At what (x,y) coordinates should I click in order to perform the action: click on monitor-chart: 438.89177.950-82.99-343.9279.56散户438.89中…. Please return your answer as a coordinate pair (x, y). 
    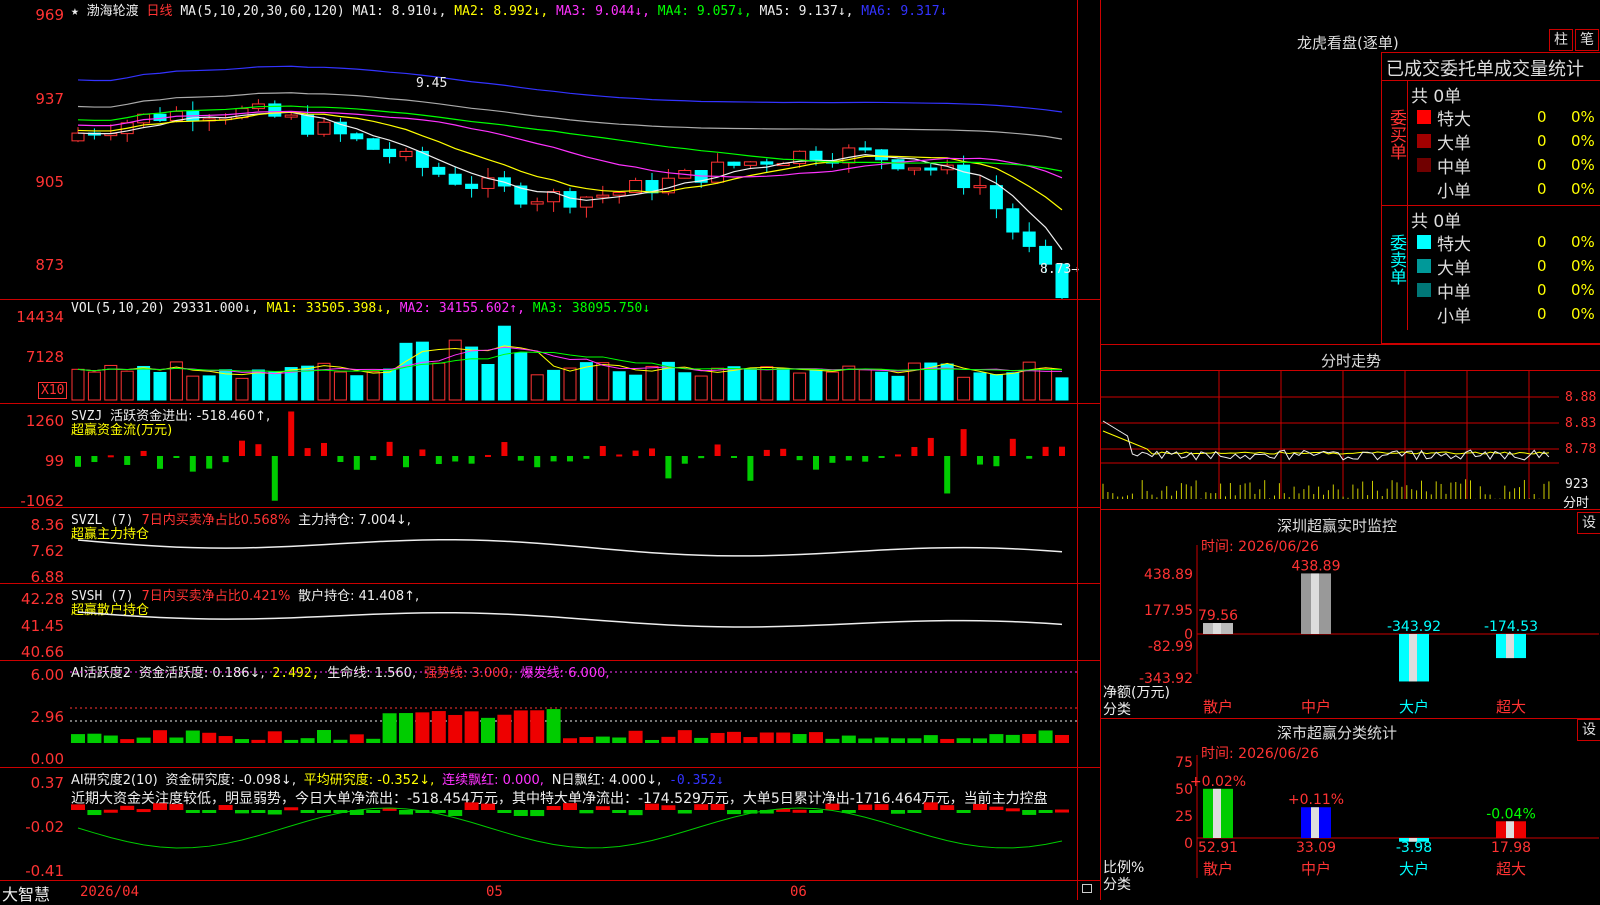
    Looking at the image, I should click on (1350, 630).